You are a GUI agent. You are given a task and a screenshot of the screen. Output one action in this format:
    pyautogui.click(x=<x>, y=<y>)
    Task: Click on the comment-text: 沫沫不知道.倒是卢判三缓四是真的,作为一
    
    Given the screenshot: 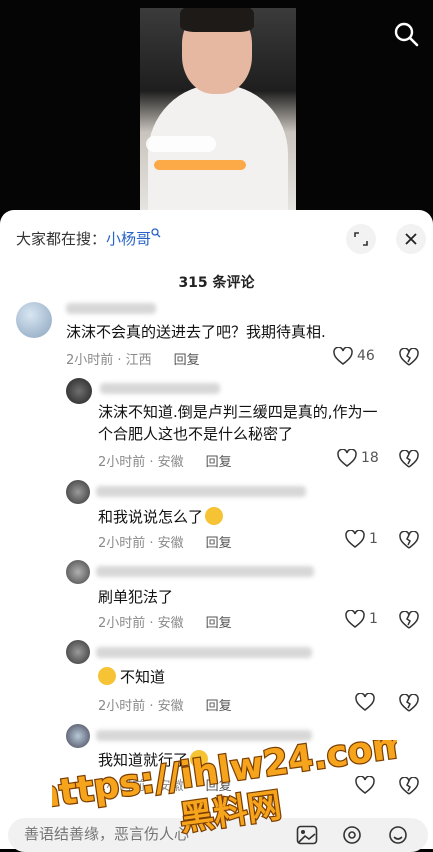 What is the action you would take?
    pyautogui.click(x=238, y=412)
    